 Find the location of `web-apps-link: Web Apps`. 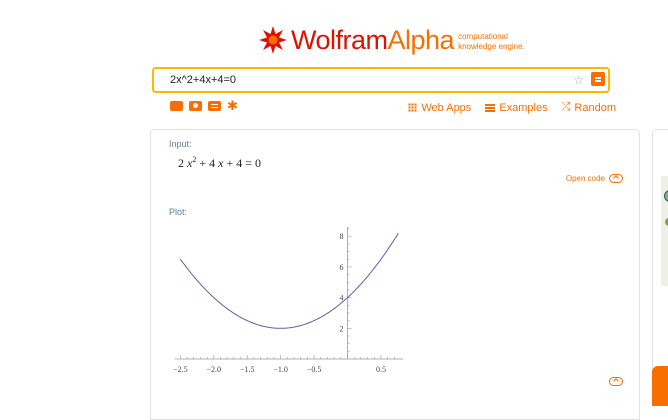

web-apps-link: Web Apps is located at coordinates (439, 108).